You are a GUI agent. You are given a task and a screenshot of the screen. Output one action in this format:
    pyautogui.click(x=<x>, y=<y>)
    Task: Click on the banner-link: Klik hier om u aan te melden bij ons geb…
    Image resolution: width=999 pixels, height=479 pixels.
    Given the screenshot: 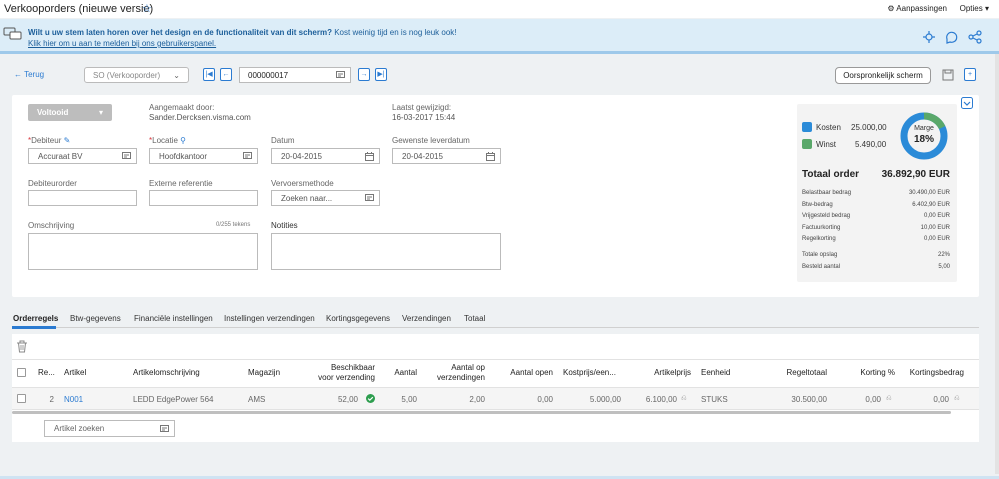 What is the action you would take?
    pyautogui.click(x=122, y=43)
    